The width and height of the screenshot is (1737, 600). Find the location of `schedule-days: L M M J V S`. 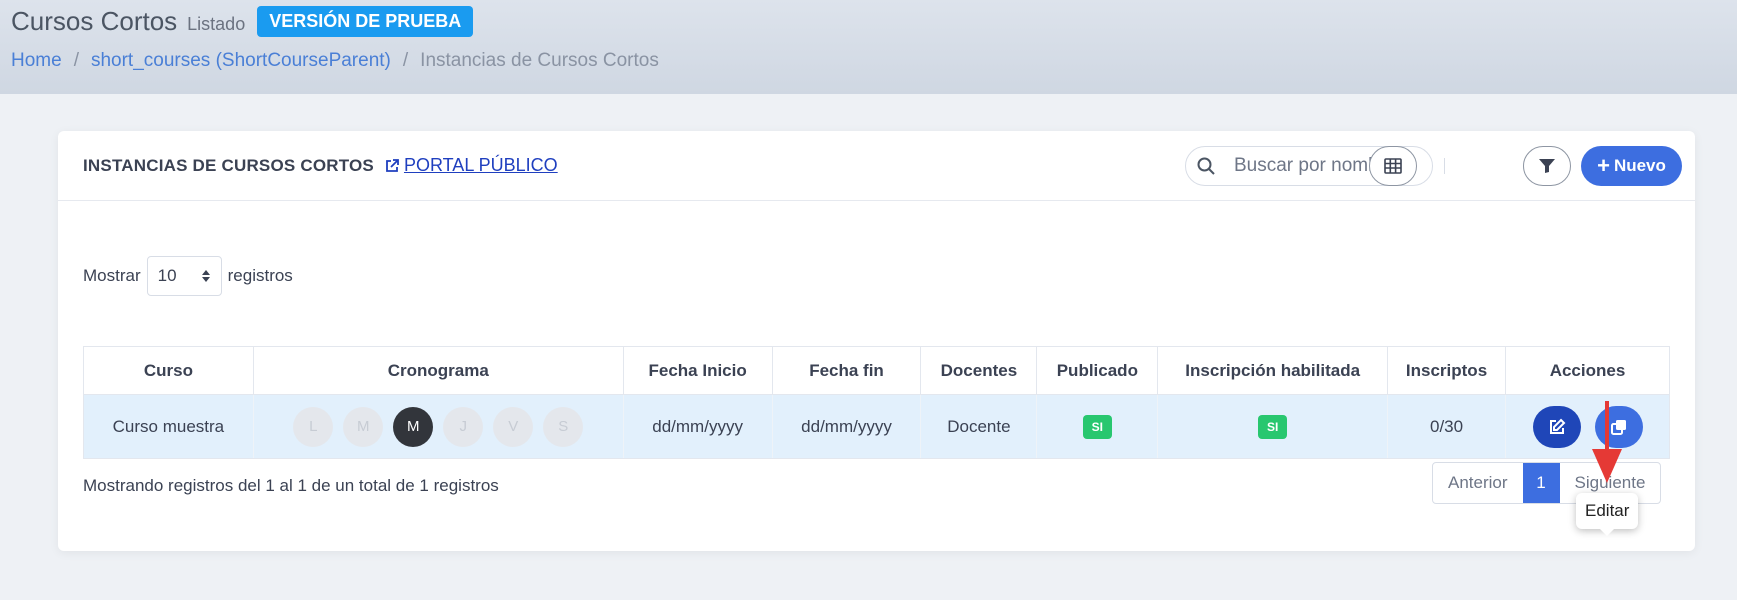

schedule-days: L M M J V S is located at coordinates (438, 426).